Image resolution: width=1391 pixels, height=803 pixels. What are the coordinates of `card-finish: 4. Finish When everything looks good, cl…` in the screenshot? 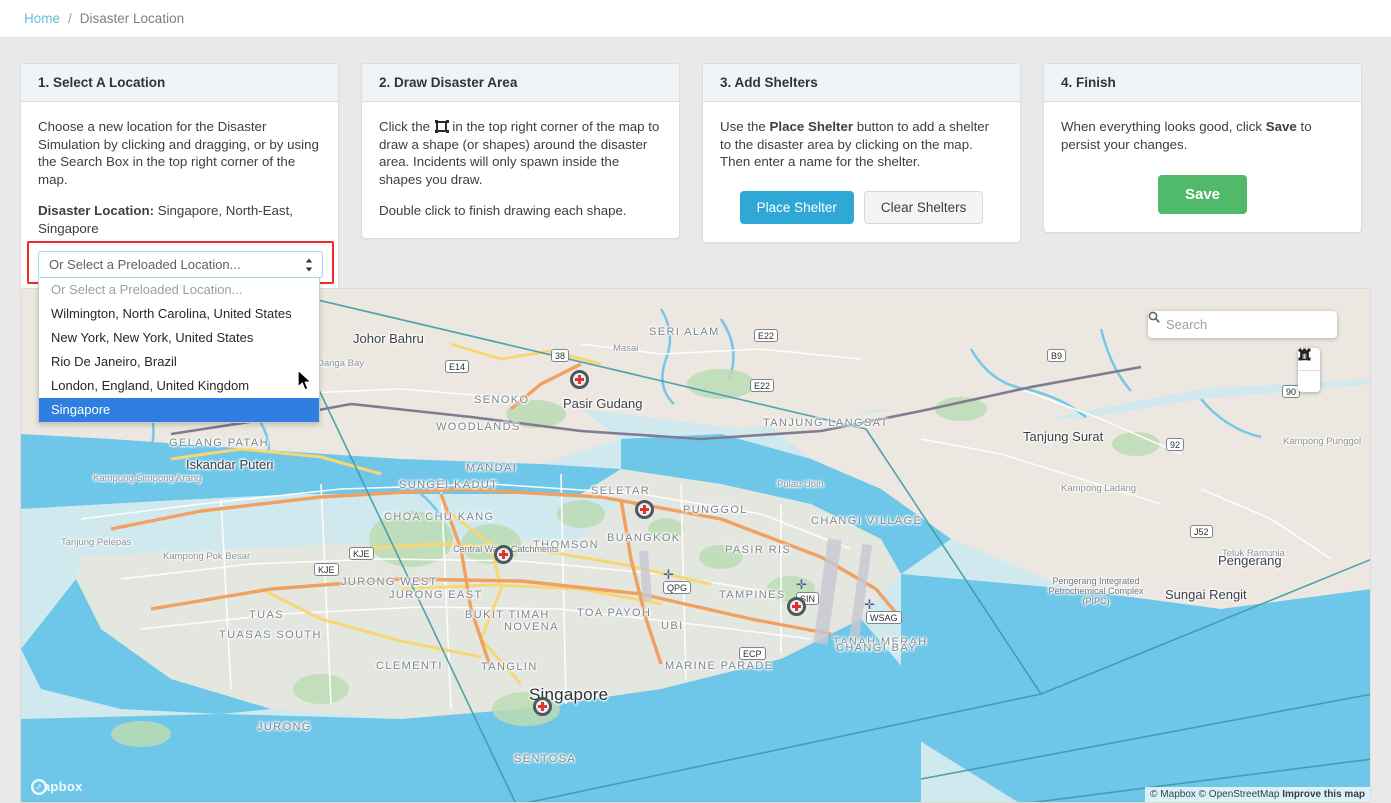 It's located at (1202, 148).